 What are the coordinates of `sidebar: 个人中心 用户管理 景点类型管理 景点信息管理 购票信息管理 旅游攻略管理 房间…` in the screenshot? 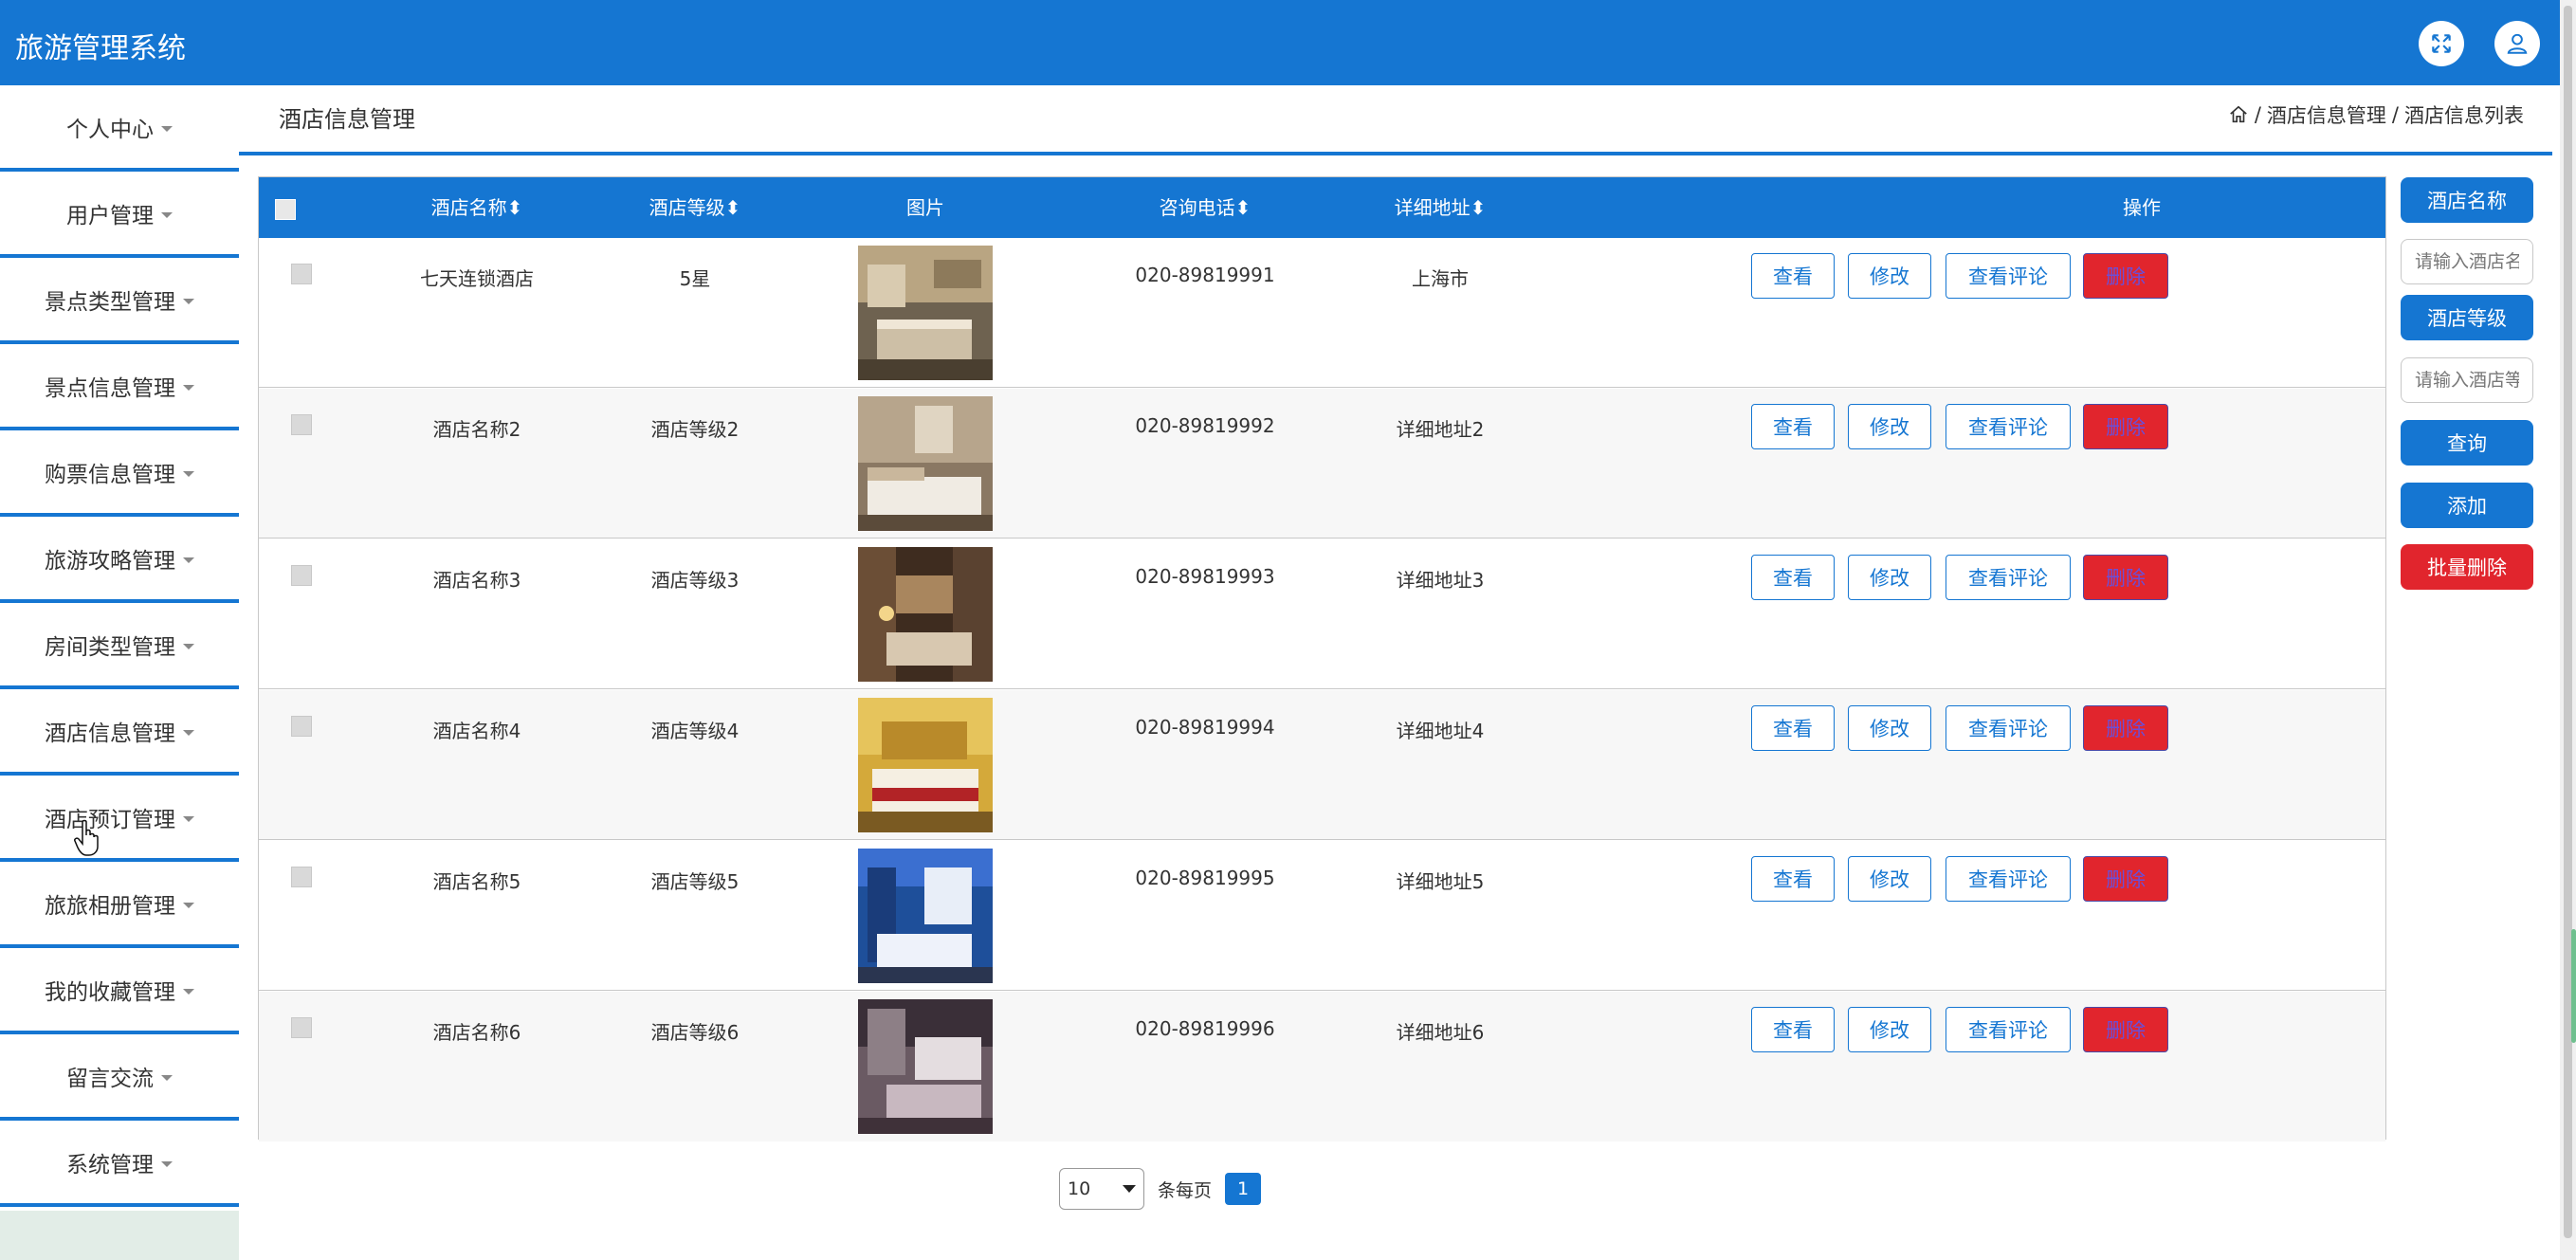 It's located at (119, 672).